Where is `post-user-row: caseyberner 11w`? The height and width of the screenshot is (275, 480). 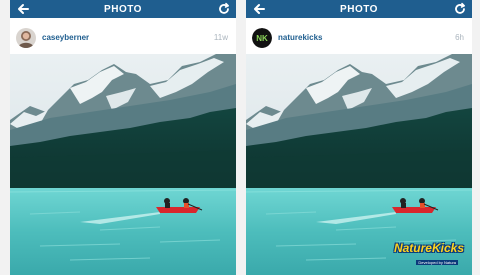
post-user-row: caseyberner 11w is located at coordinates (123, 36).